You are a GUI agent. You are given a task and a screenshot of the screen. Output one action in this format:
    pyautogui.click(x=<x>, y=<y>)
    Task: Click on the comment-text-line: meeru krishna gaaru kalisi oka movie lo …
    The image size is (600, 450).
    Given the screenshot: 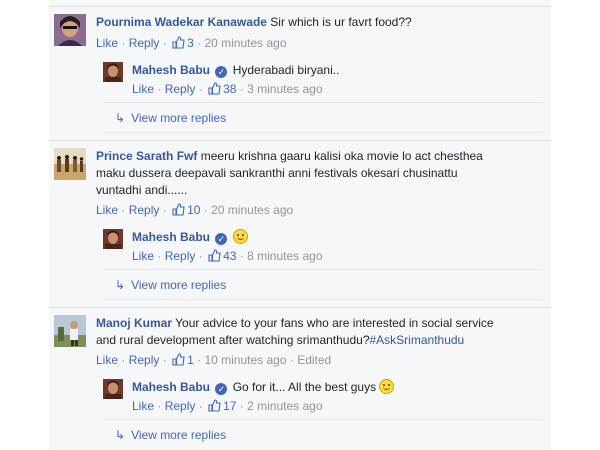 What is the action you would take?
    pyautogui.click(x=341, y=156)
    